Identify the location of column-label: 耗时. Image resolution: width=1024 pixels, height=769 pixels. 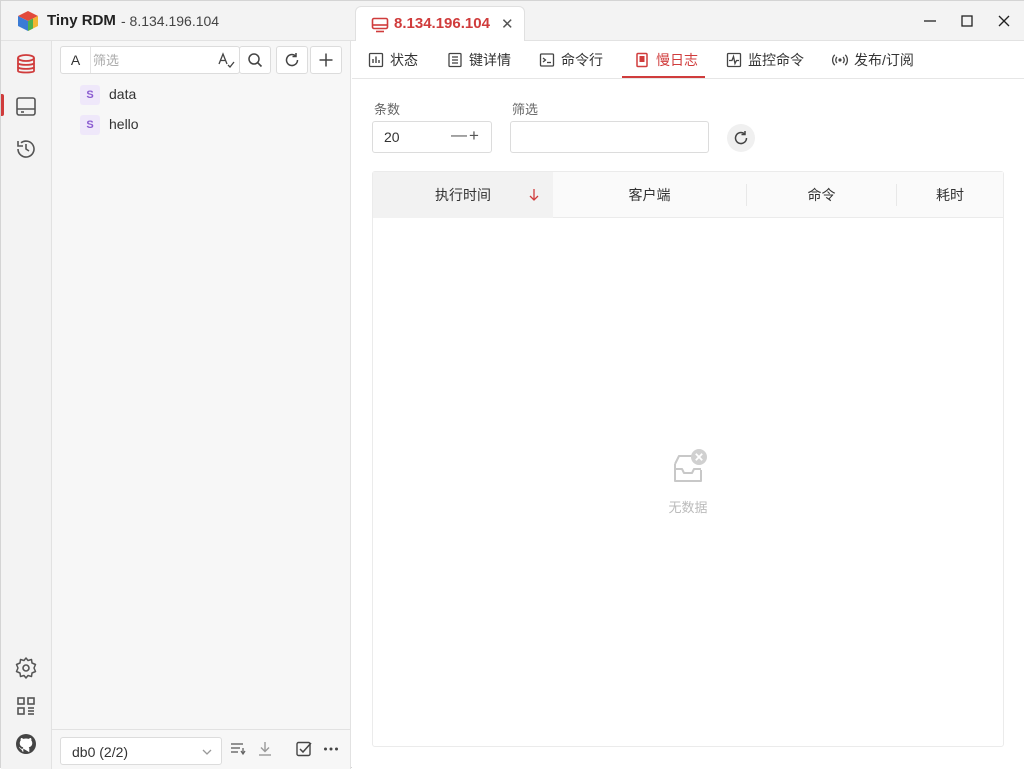
(950, 195).